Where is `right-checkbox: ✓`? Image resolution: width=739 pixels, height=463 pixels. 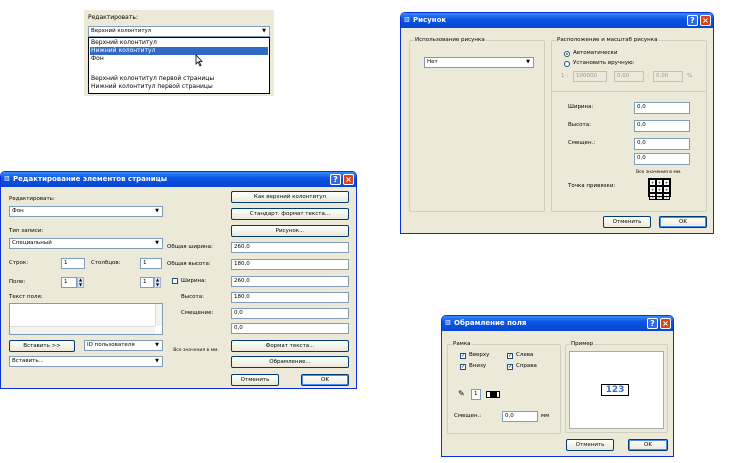 right-checkbox: ✓ is located at coordinates (510, 367).